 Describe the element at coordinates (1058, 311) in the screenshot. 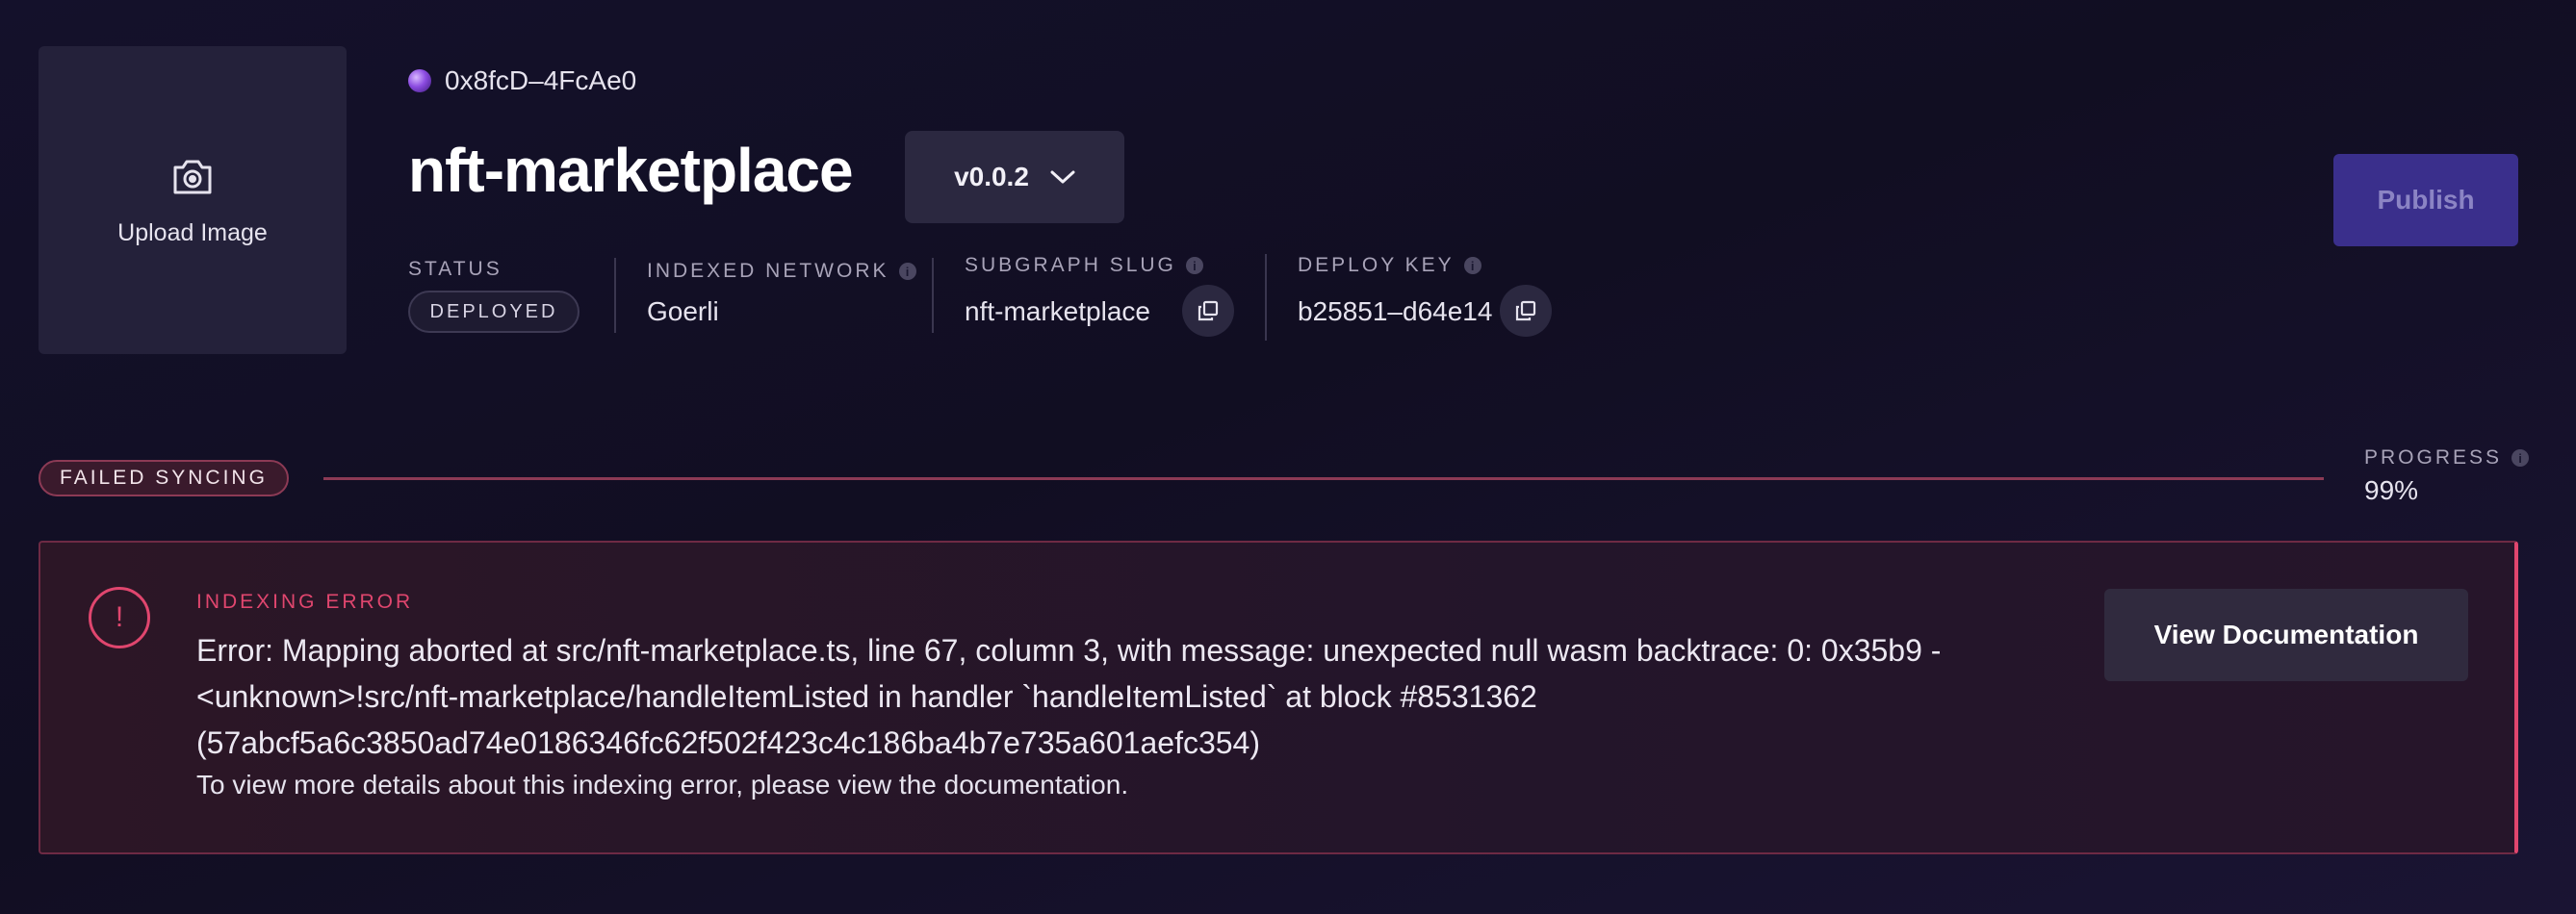

I see `subgraph-slug-value: nft-marketplace` at that location.